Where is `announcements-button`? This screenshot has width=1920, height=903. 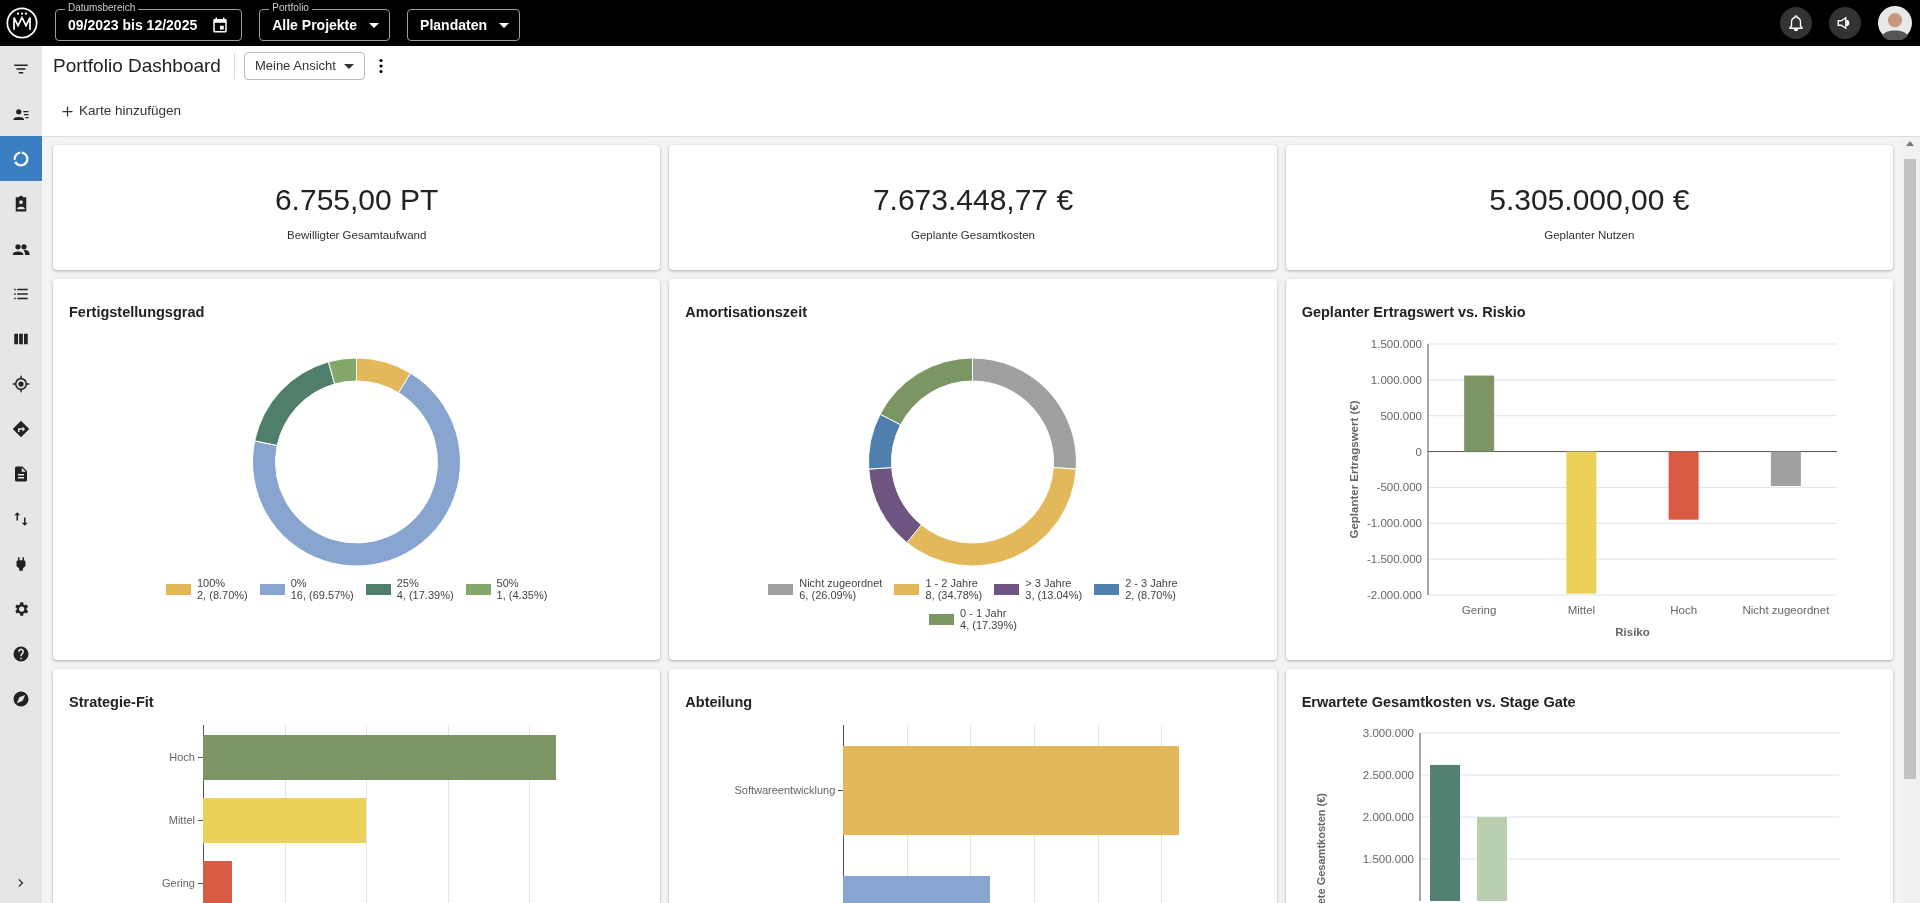
announcements-button is located at coordinates (1845, 23).